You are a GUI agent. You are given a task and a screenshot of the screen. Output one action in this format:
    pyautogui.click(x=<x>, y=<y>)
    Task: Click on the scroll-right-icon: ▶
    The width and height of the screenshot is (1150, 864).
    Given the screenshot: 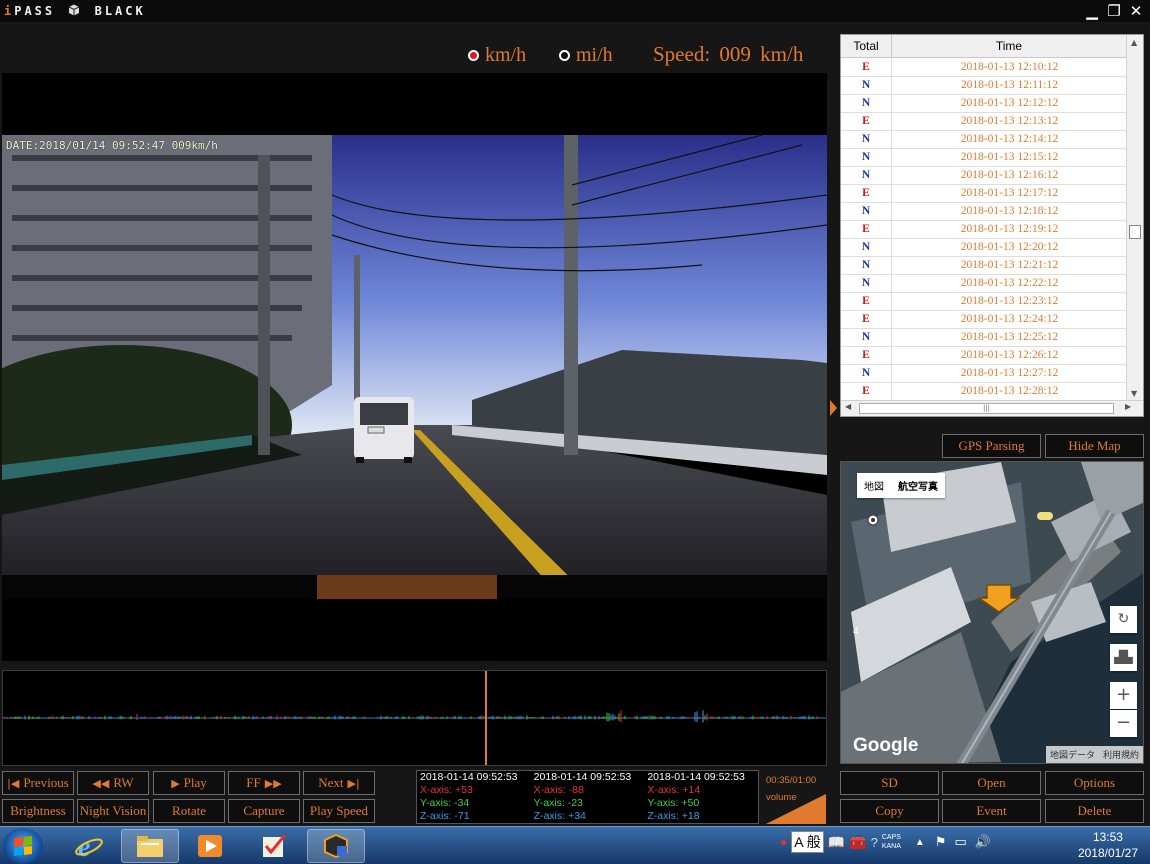 What is the action you would take?
    pyautogui.click(x=1128, y=406)
    